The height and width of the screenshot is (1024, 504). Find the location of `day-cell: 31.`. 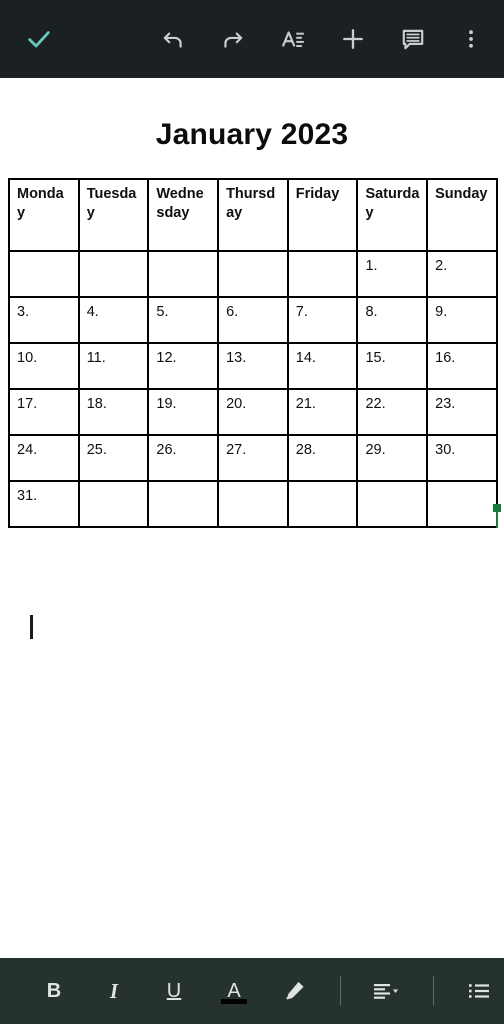

day-cell: 31. is located at coordinates (44, 504).